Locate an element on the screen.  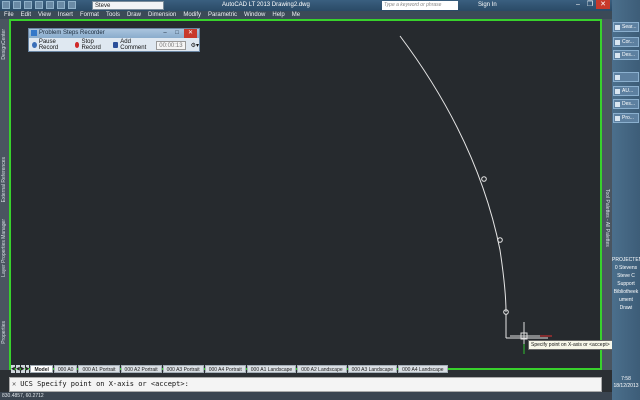
side-label: 0 Stevens is located at coordinates (626, 268).